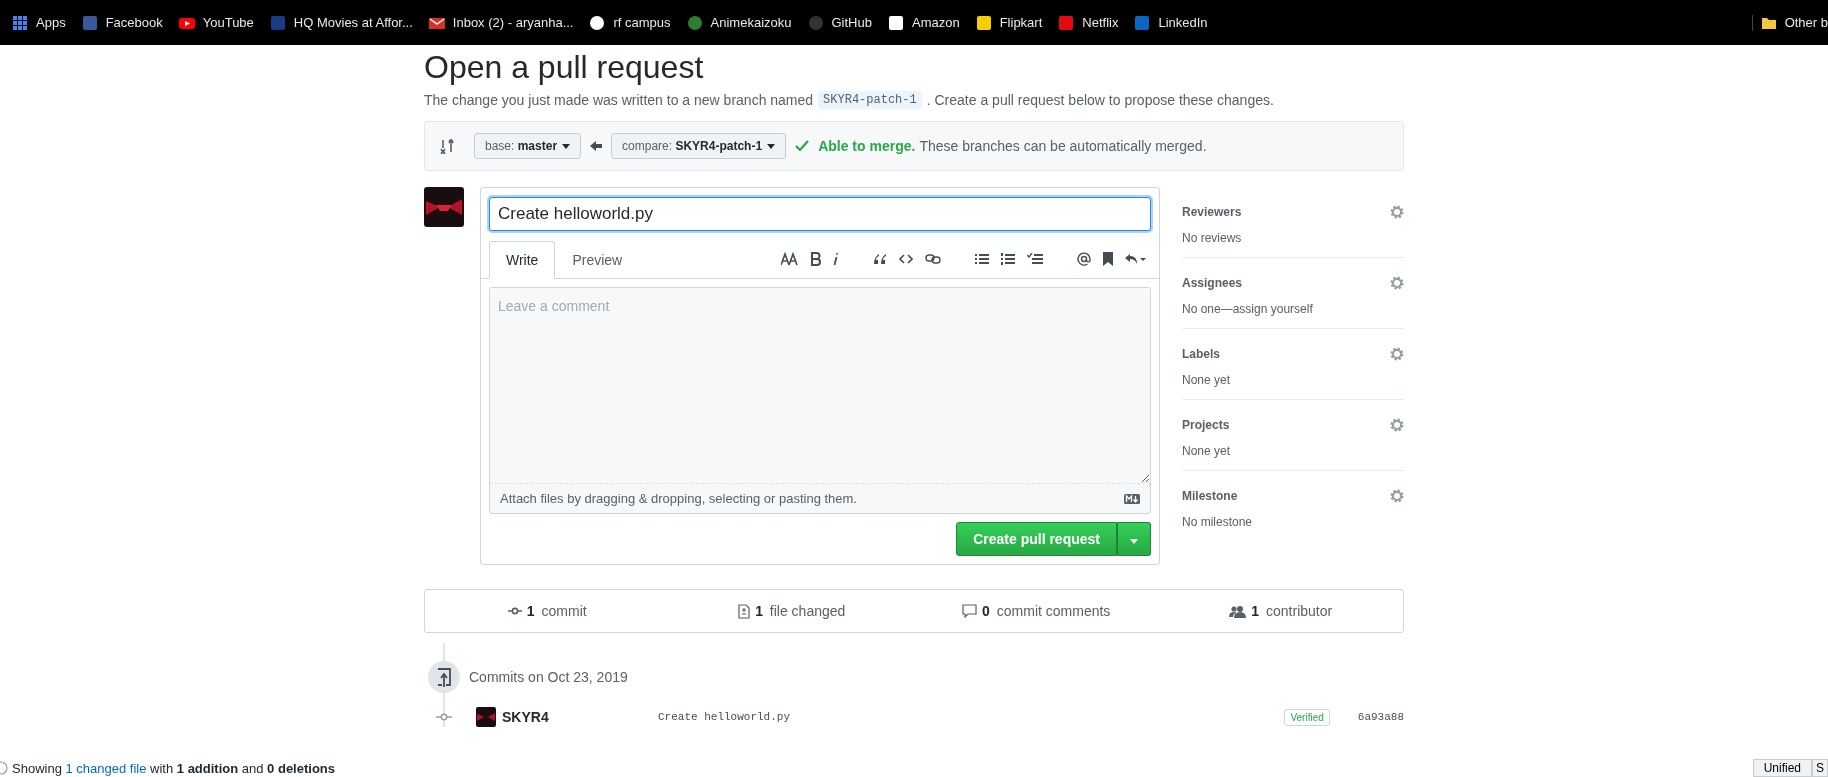 Image resolution: width=1828 pixels, height=777 pixels. What do you see at coordinates (1008, 259) in the screenshot?
I see `numbered-list-icon` at bounding box center [1008, 259].